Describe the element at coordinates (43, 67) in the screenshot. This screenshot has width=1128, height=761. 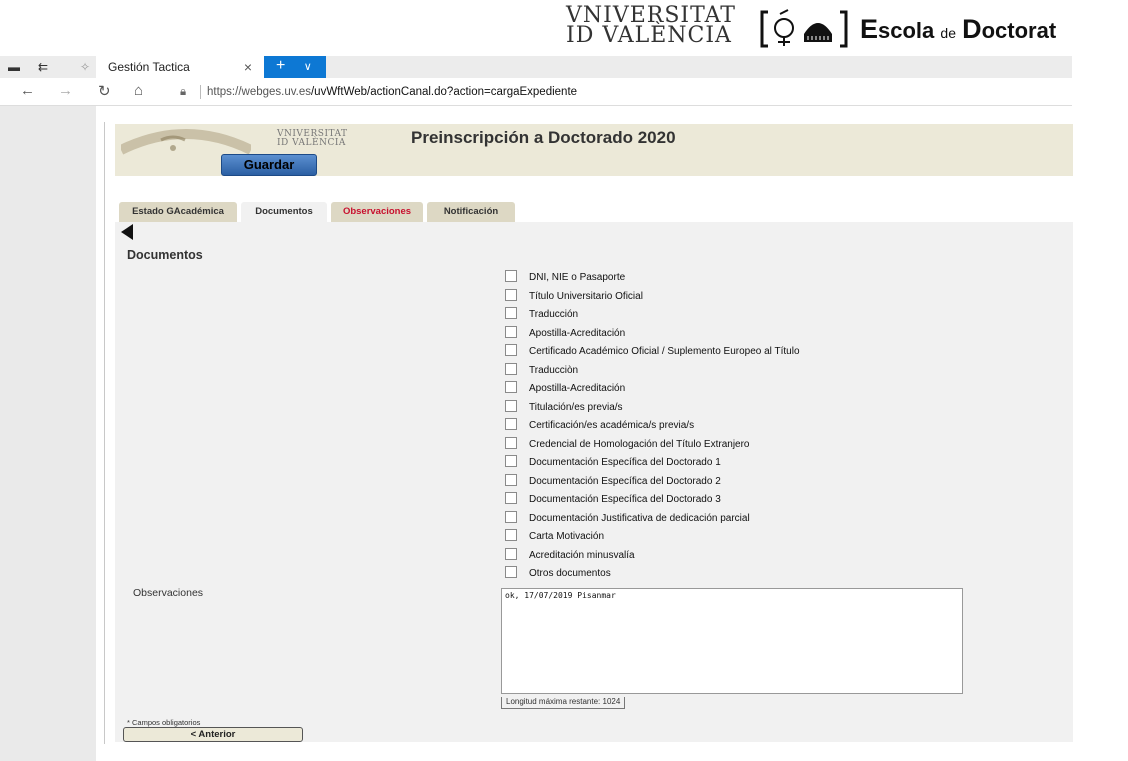
I see `set-aside-tabs-icon: ⇇` at that location.